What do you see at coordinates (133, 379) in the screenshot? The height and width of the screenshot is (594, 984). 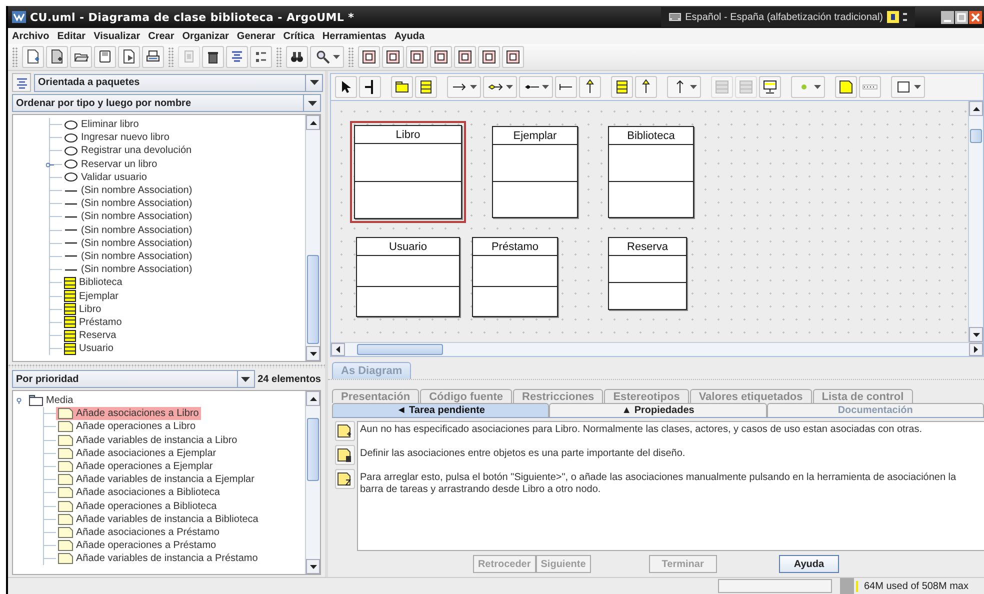 I see `priority-dropdown: Por prioridad` at bounding box center [133, 379].